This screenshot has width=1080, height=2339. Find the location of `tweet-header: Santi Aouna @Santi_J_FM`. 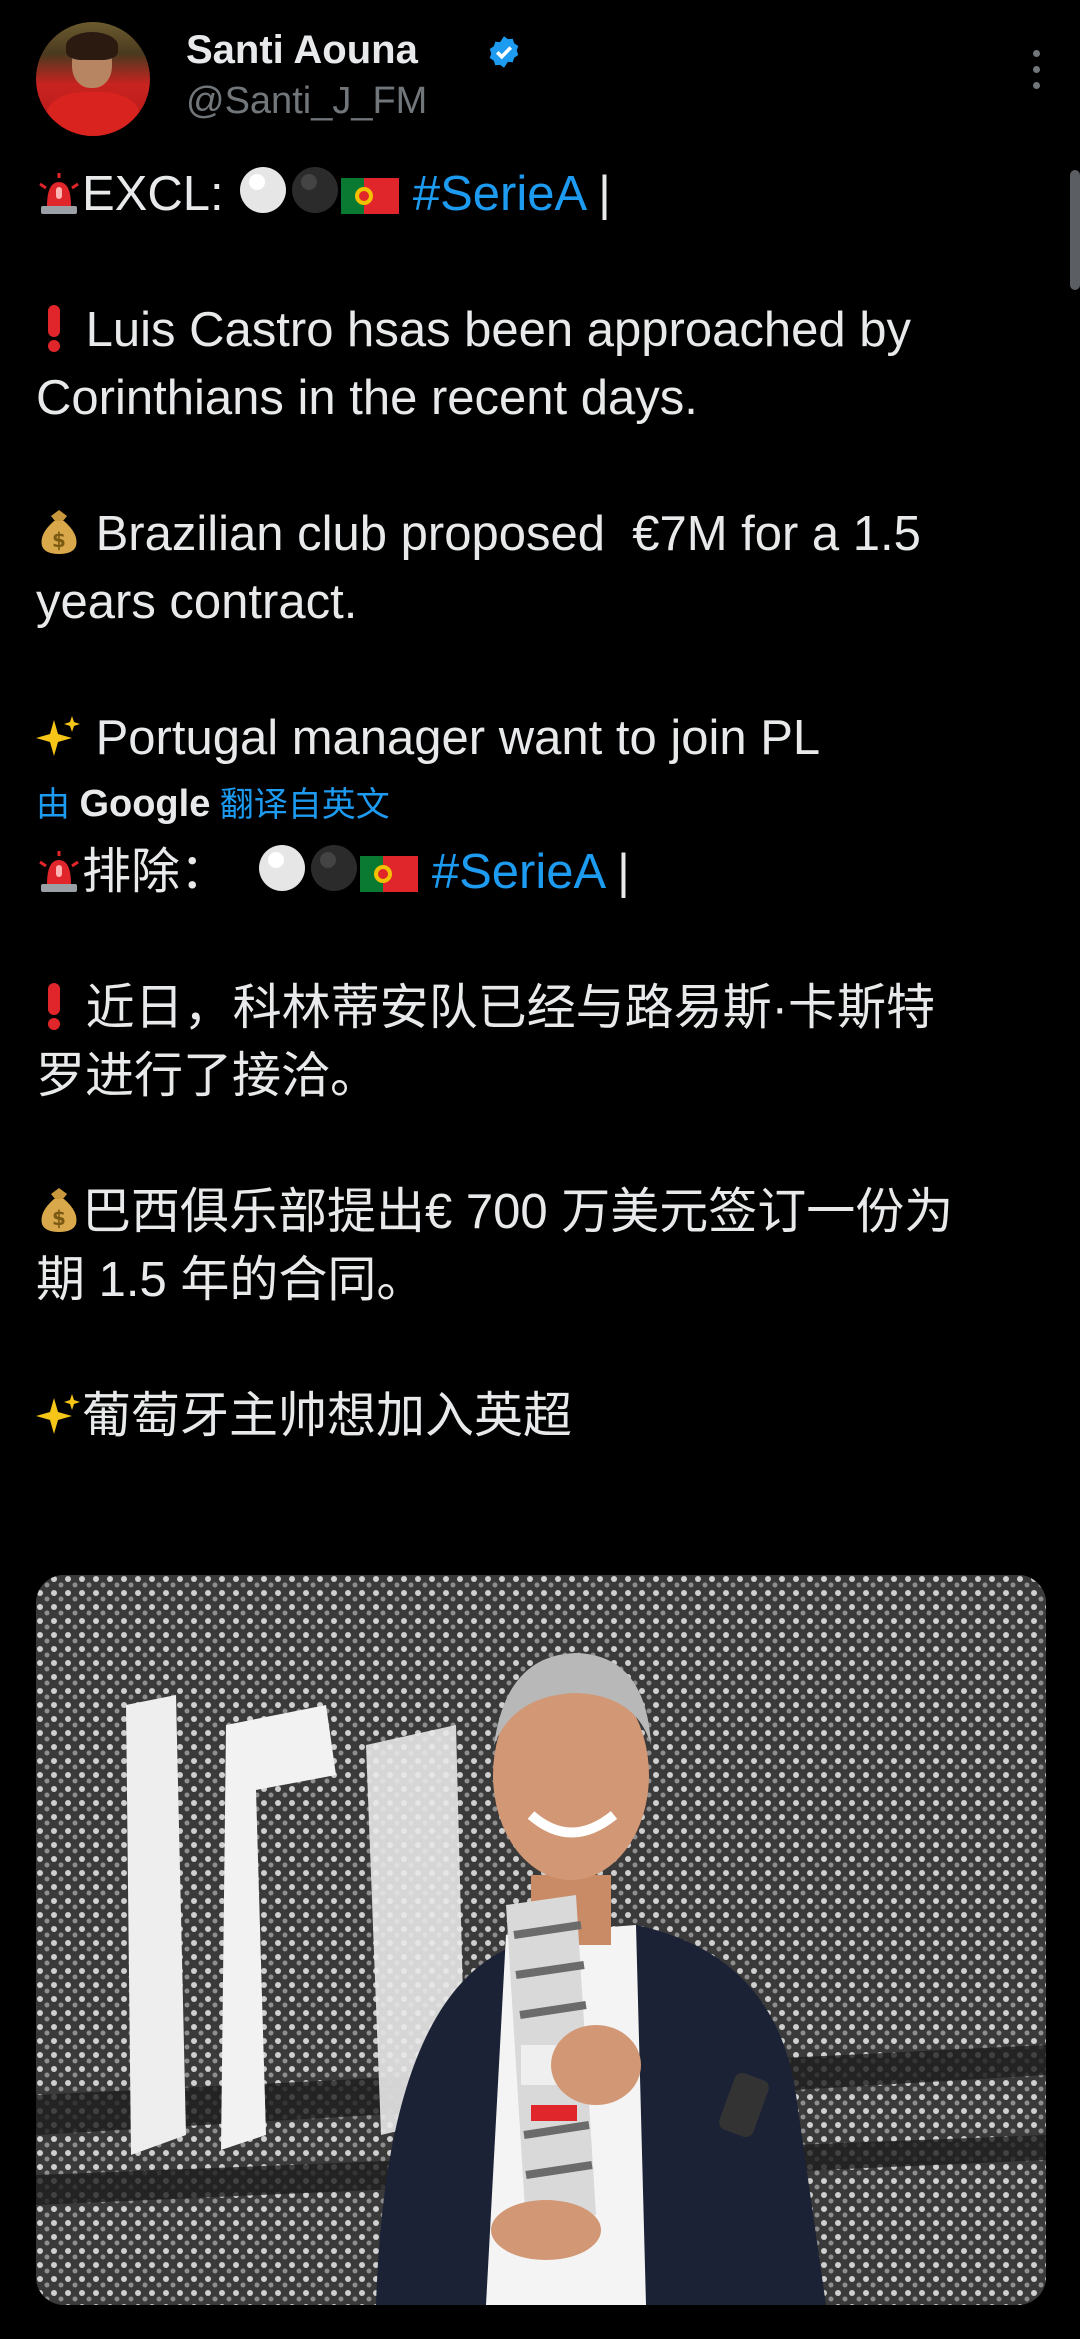

tweet-header: Santi Aouna @Santi_J_FM is located at coordinates (541, 82).